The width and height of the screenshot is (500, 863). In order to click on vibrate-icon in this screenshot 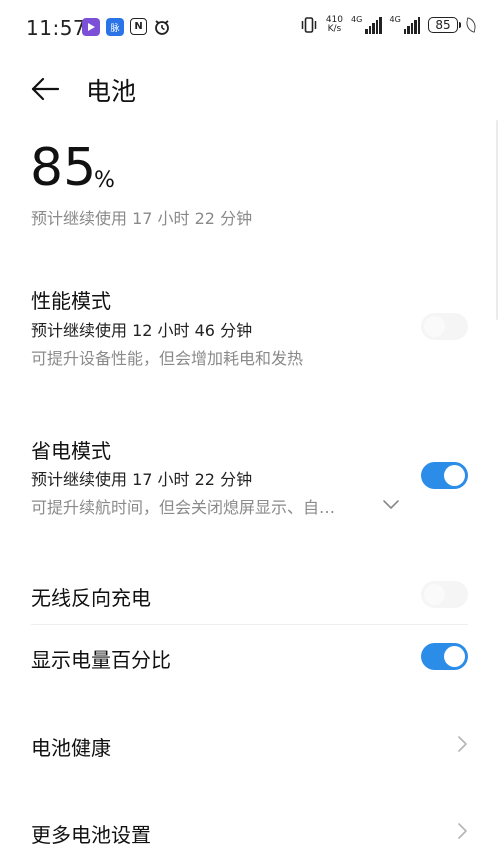, I will do `click(309, 25)`.